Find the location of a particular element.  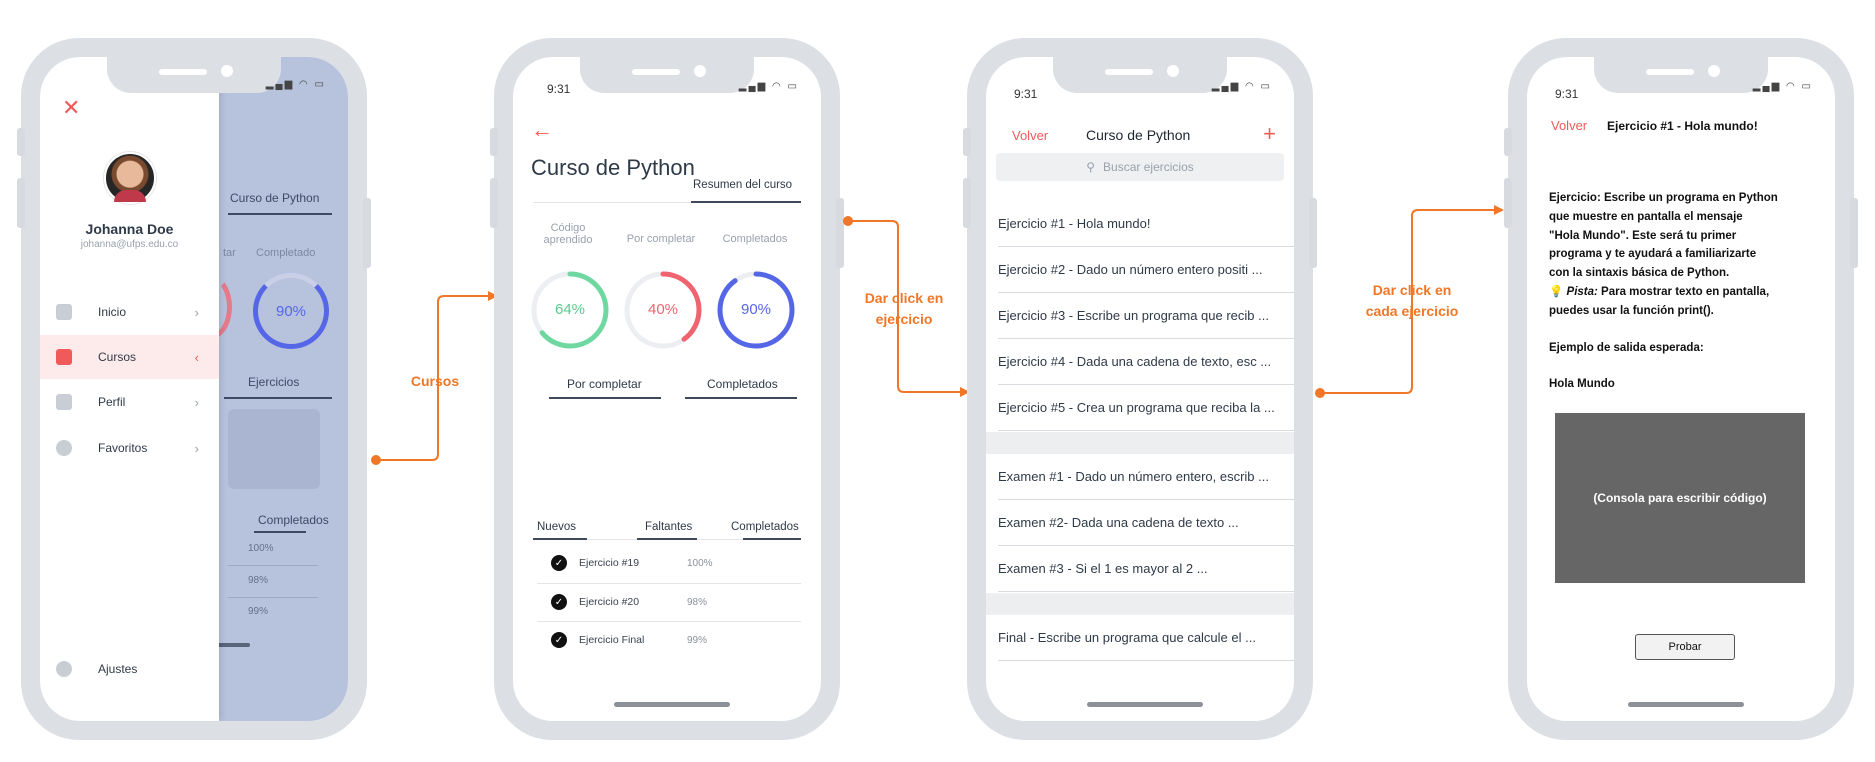

home-icon is located at coordinates (64, 312).